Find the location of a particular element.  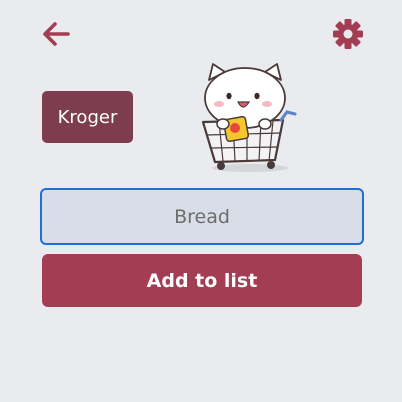

item-name-input is located at coordinates (202, 216).